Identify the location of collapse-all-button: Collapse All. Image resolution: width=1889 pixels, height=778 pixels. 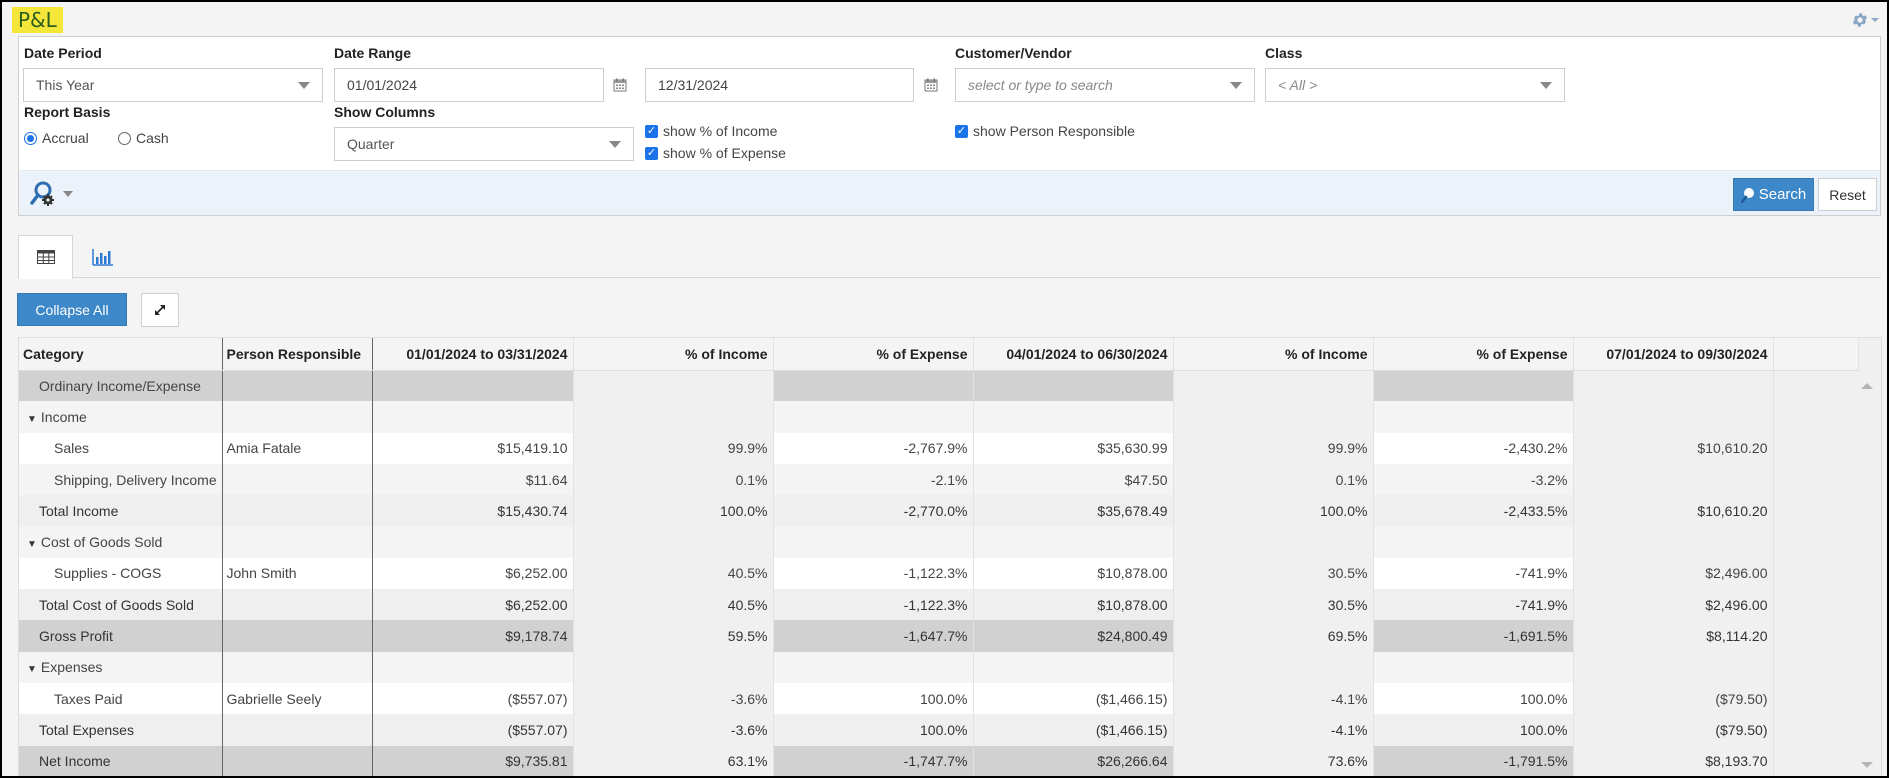
(72, 309).